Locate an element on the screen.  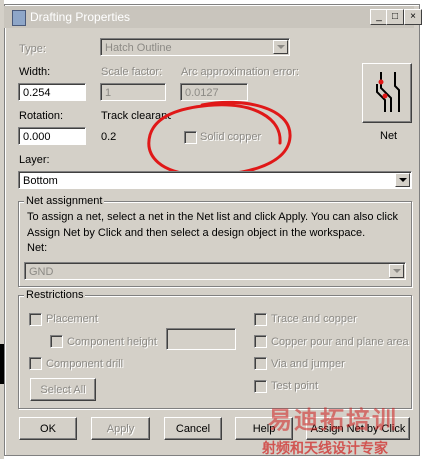
cancel-button: Cancel is located at coordinates (193, 428).